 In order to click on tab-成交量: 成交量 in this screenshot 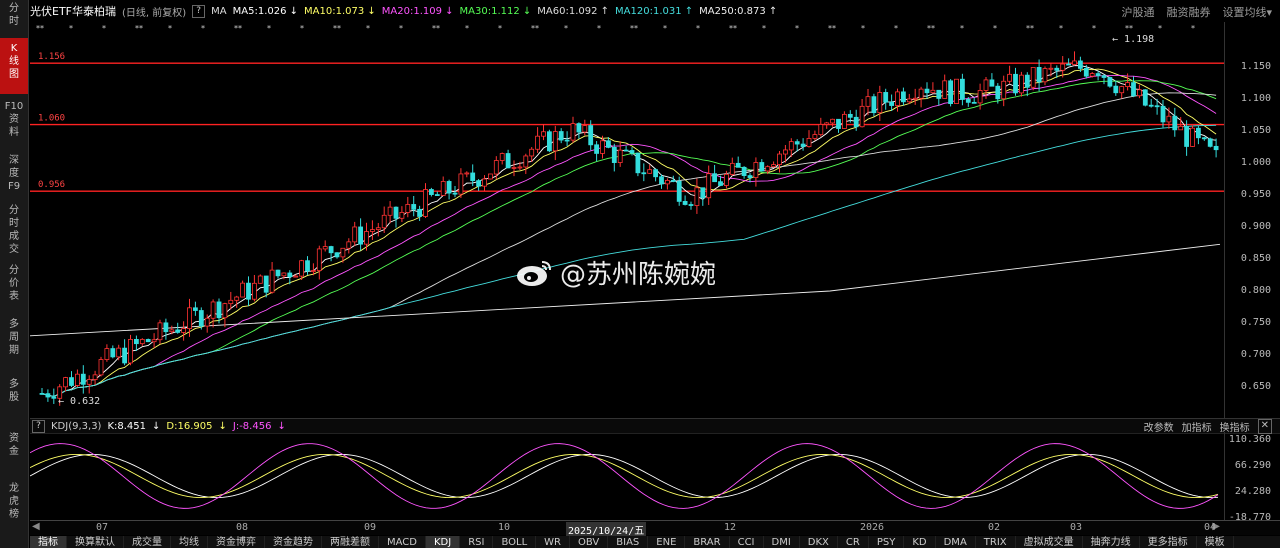, I will do `click(147, 542)`.